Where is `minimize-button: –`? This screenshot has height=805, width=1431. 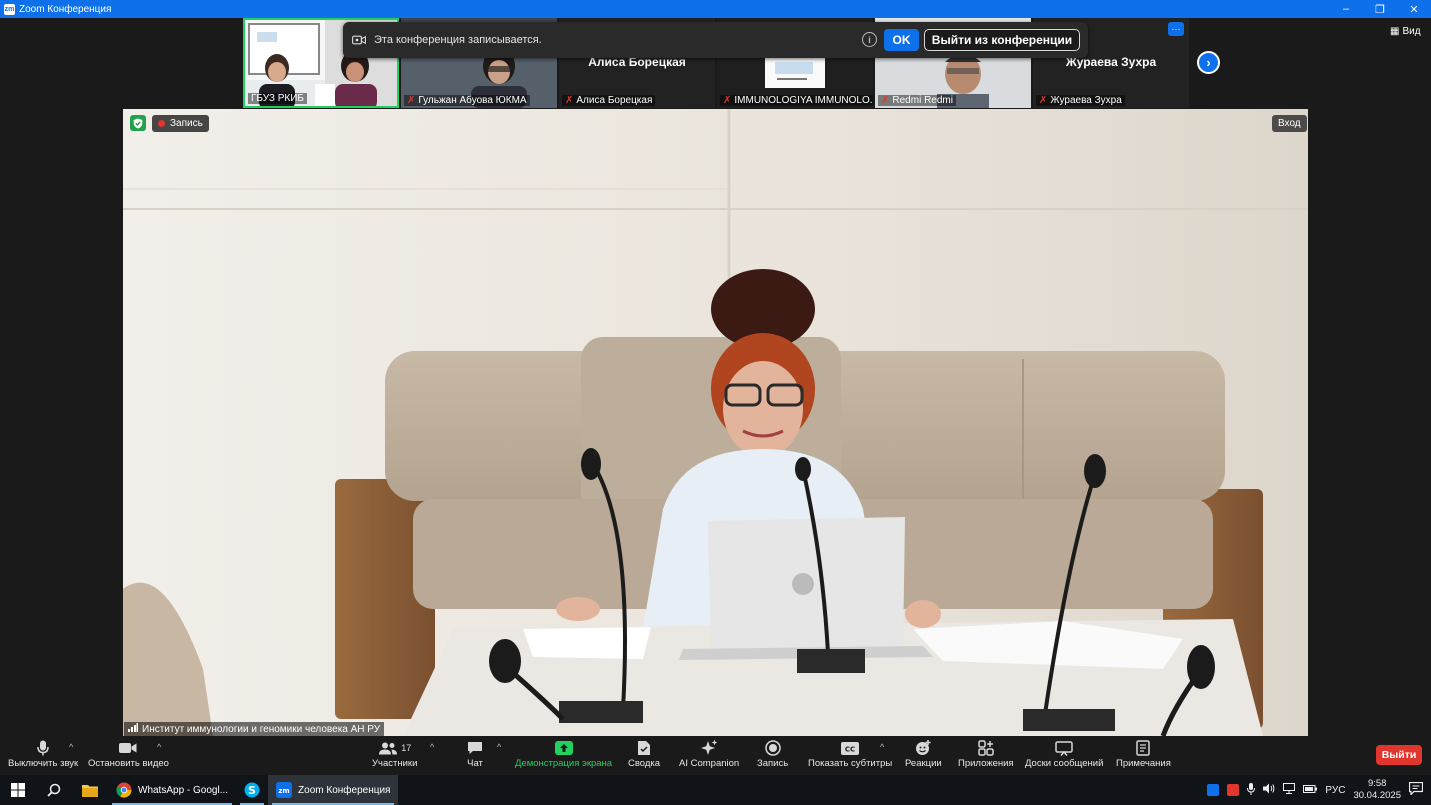 minimize-button: – is located at coordinates (1346, 9).